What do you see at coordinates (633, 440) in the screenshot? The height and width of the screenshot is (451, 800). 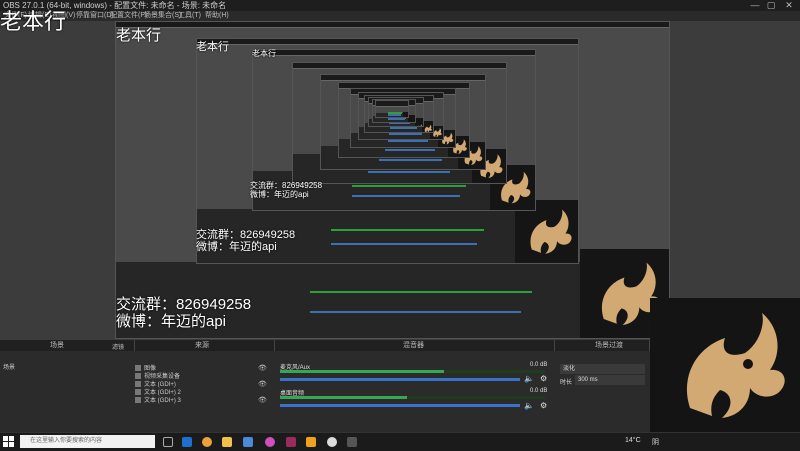 I see `weather-text: 14°C` at bounding box center [633, 440].